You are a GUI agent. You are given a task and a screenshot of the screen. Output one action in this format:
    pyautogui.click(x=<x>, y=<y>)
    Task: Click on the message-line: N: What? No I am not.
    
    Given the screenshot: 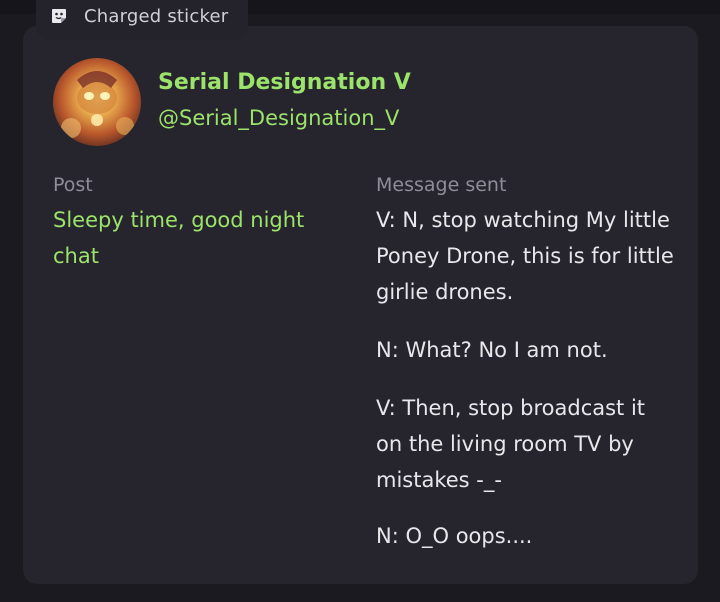 What is the action you would take?
    pyautogui.click(x=492, y=350)
    